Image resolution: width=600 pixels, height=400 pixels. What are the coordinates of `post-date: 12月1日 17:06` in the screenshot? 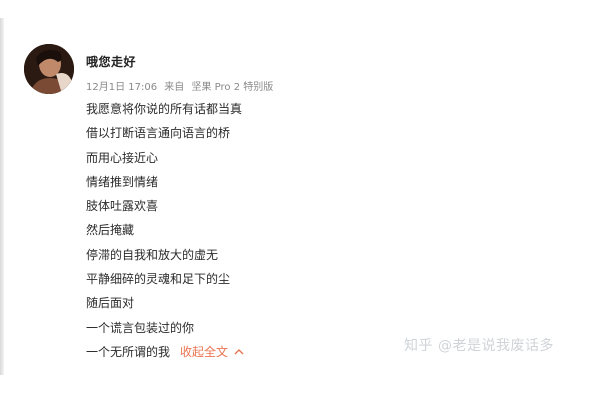 It's located at (121, 87).